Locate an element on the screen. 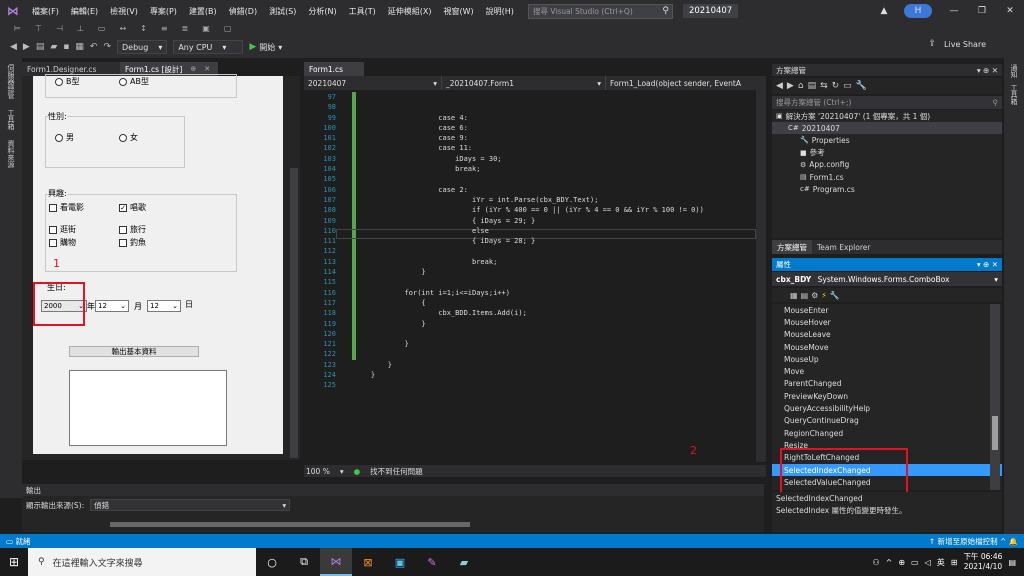 Image resolution: width=1024 pixels, height=576 pixels. tree-item: c# Program.cs is located at coordinates (887, 189).